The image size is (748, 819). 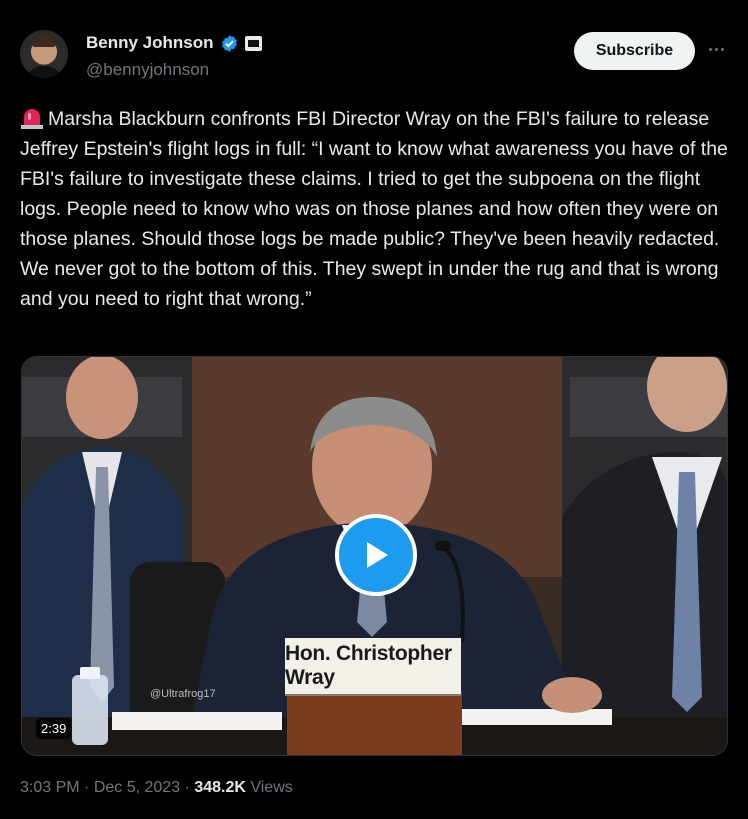 I want to click on views-count: 348.2K, so click(x=220, y=787).